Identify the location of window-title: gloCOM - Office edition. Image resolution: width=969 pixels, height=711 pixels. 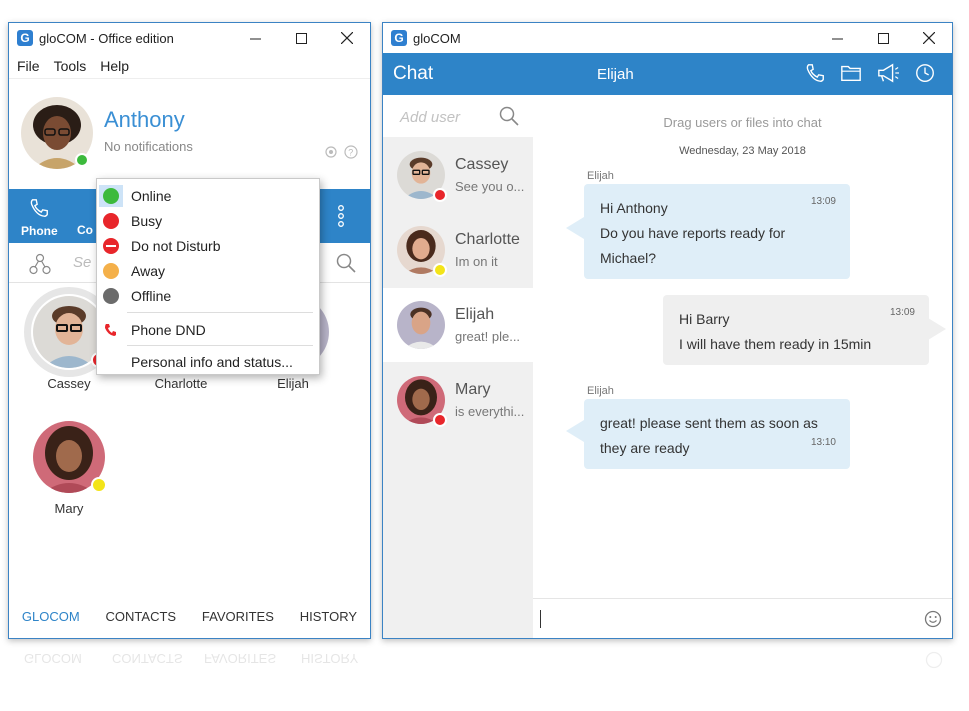
(106, 38).